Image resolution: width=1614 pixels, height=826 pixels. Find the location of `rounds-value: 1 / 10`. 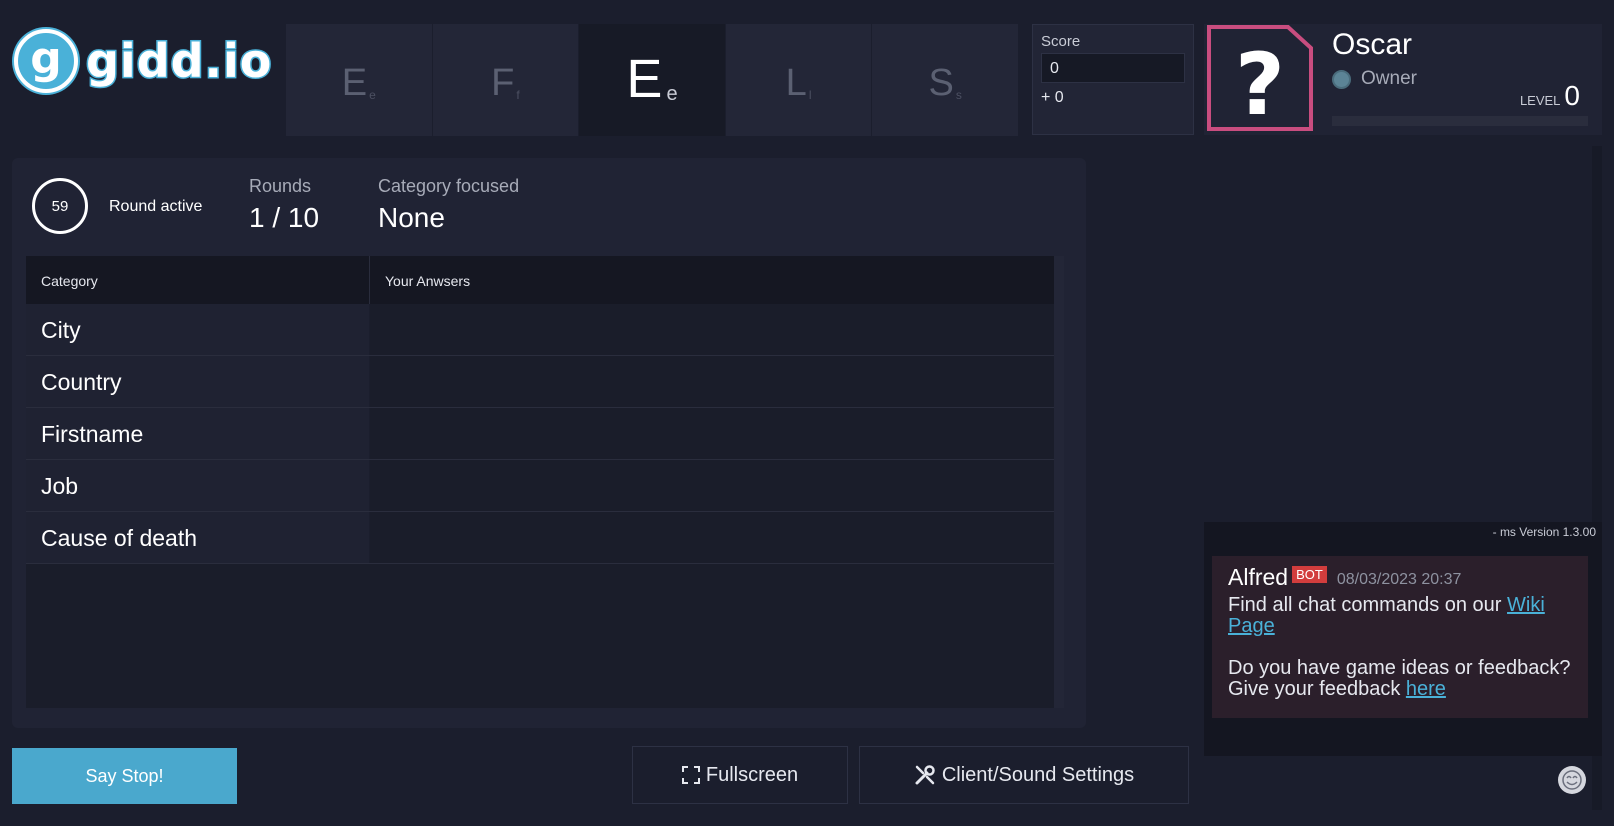

rounds-value: 1 / 10 is located at coordinates (284, 217).